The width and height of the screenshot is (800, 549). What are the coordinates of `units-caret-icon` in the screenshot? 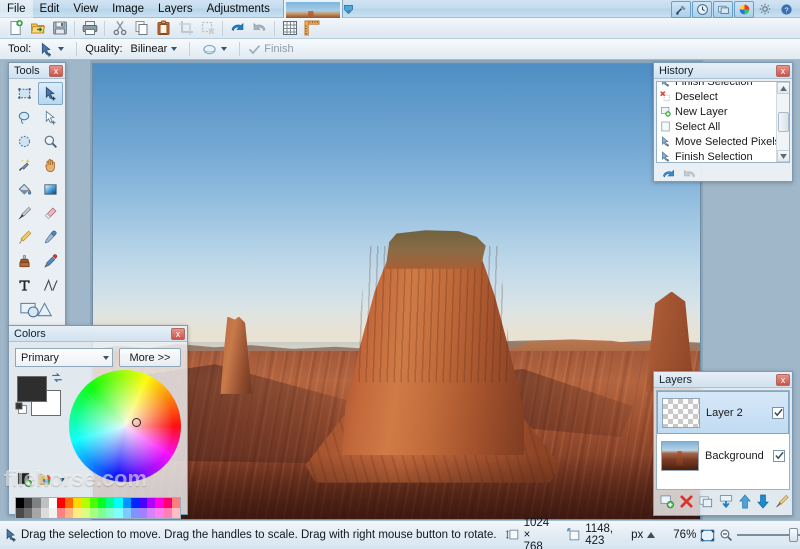 It's located at (651, 535).